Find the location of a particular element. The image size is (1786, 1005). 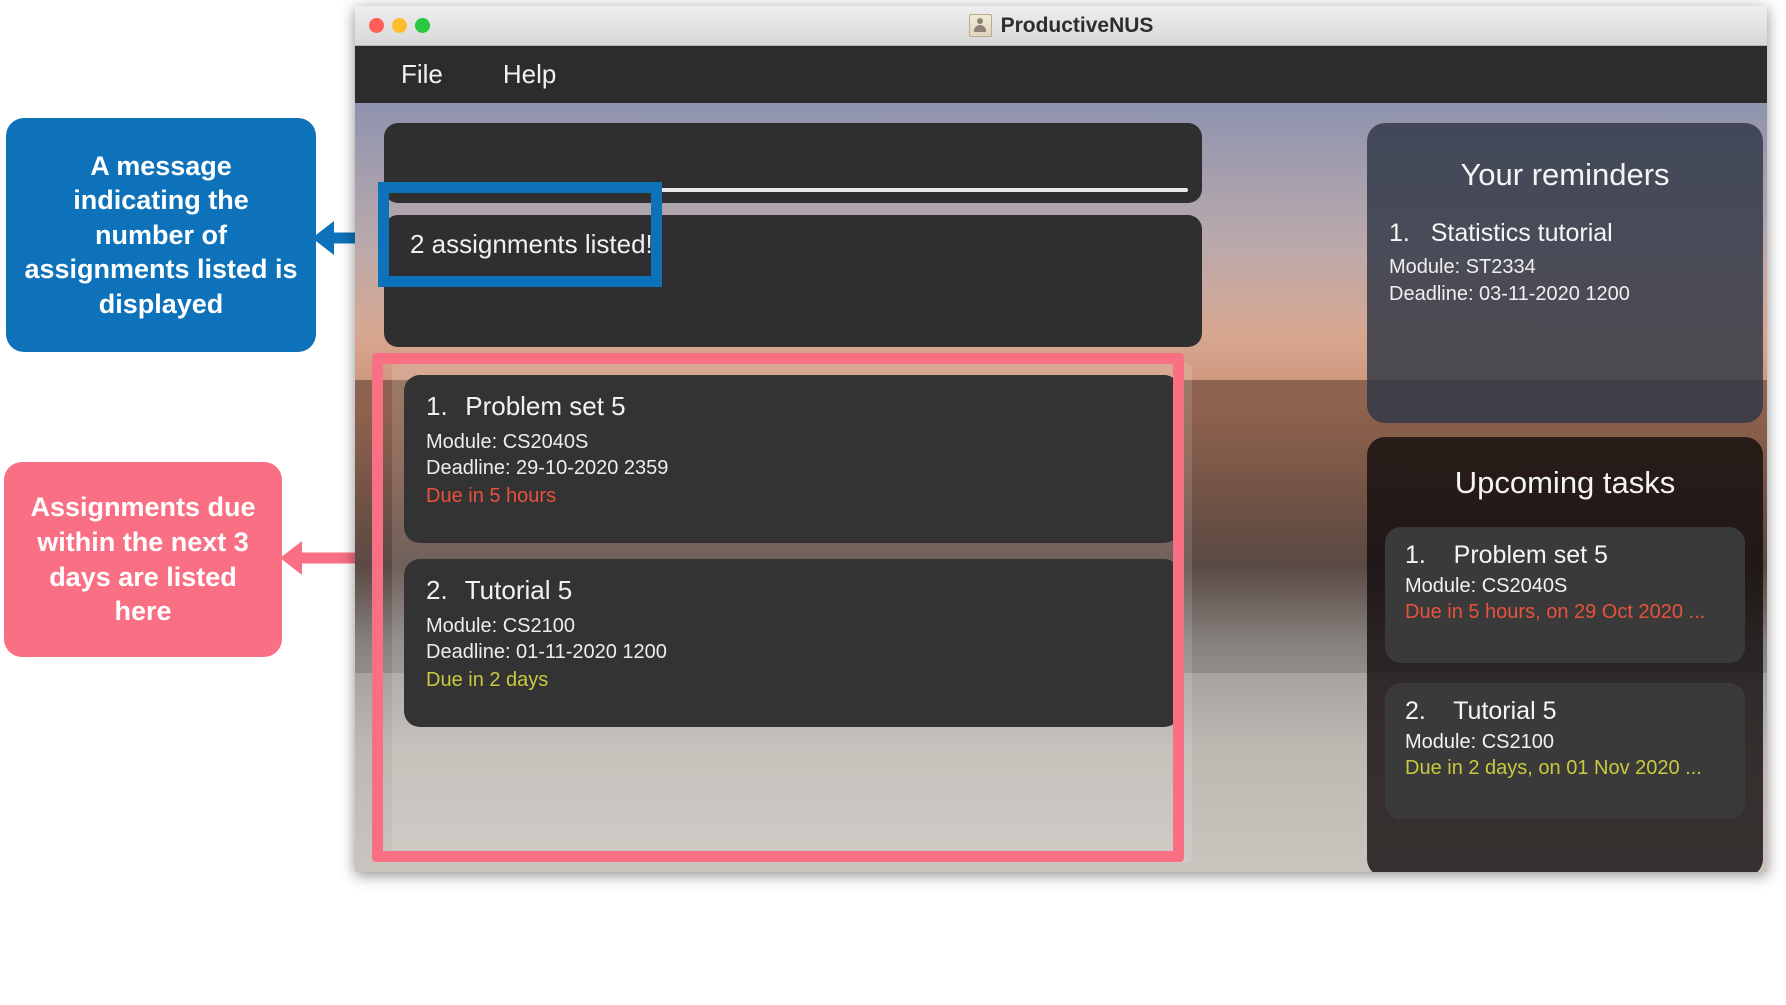

task-index: 2. is located at coordinates (1415, 711).